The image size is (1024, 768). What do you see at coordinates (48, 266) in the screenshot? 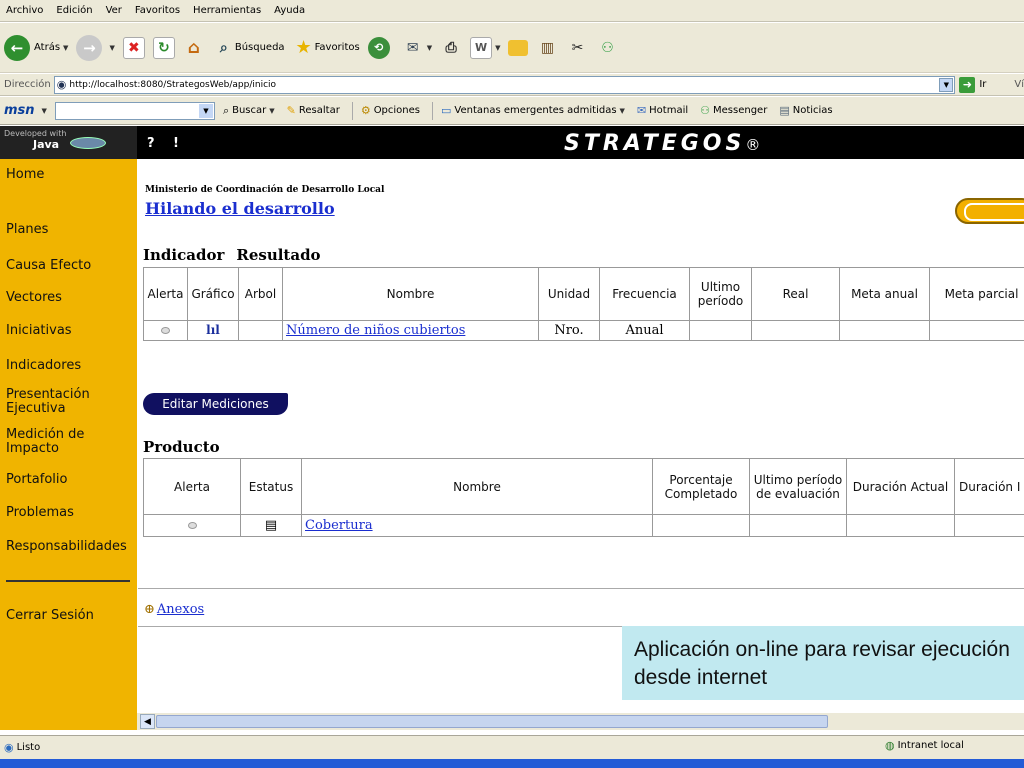
I see `sidebar-item-causa-efecto: Causa Efecto` at bounding box center [48, 266].